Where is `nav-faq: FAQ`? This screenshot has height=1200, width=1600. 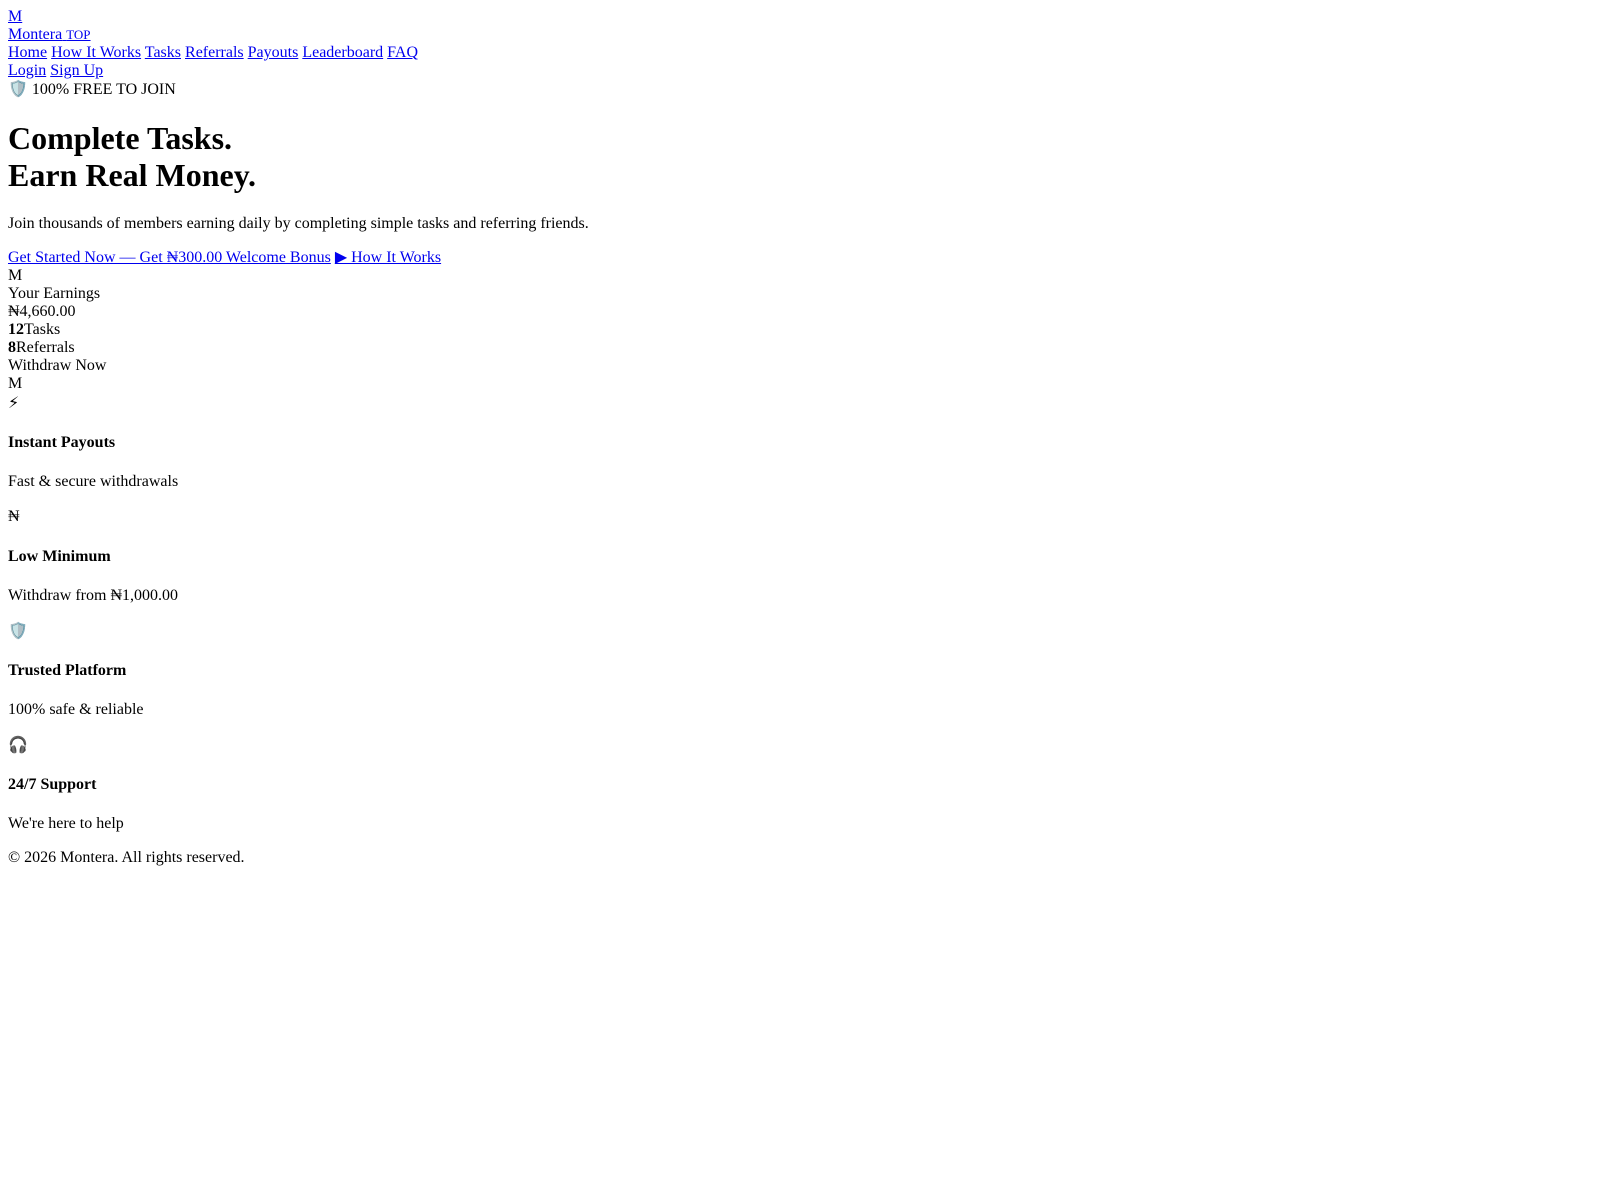
nav-faq: FAQ is located at coordinates (402, 52).